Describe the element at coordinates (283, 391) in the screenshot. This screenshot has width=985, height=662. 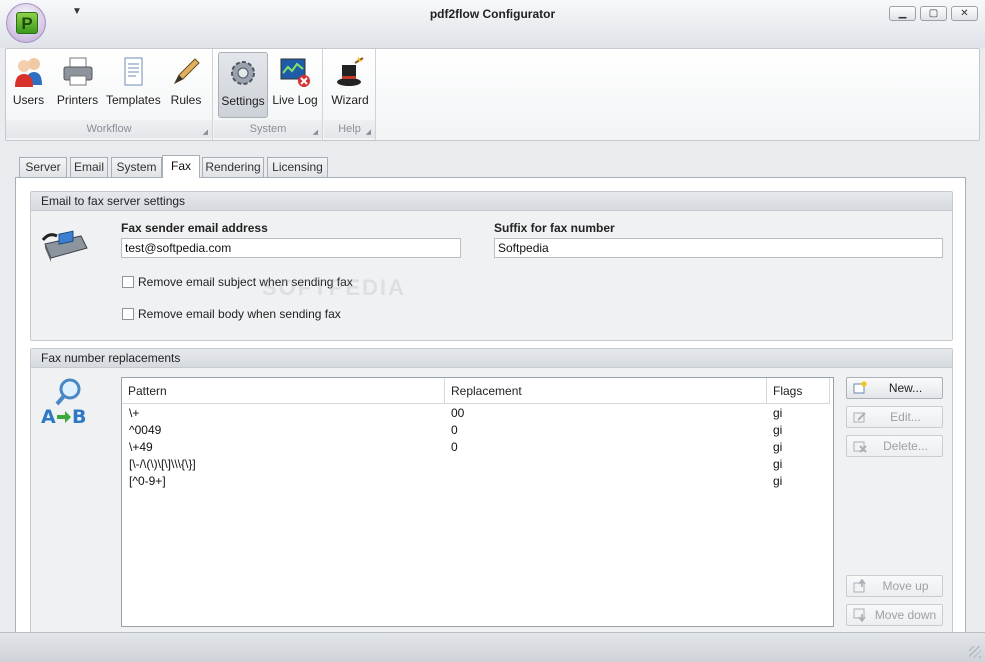
I see `column-header-pattern: Pattern` at that location.